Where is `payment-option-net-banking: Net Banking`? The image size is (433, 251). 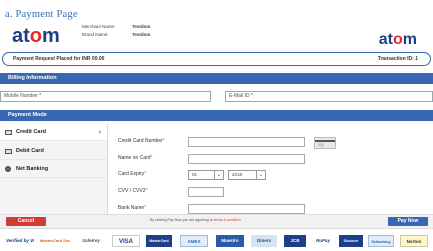
payment-option-net-banking: Net Banking is located at coordinates (53, 169).